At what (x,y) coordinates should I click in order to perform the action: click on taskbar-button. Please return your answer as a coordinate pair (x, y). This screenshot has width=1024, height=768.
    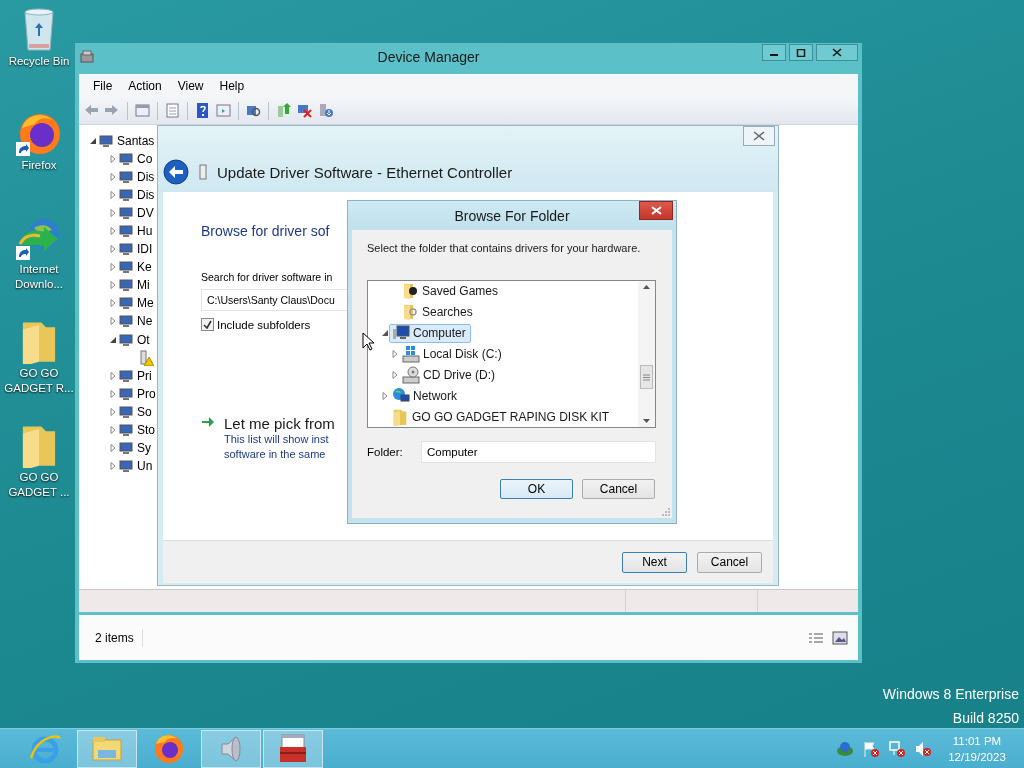
    Looking at the image, I should click on (293, 748).